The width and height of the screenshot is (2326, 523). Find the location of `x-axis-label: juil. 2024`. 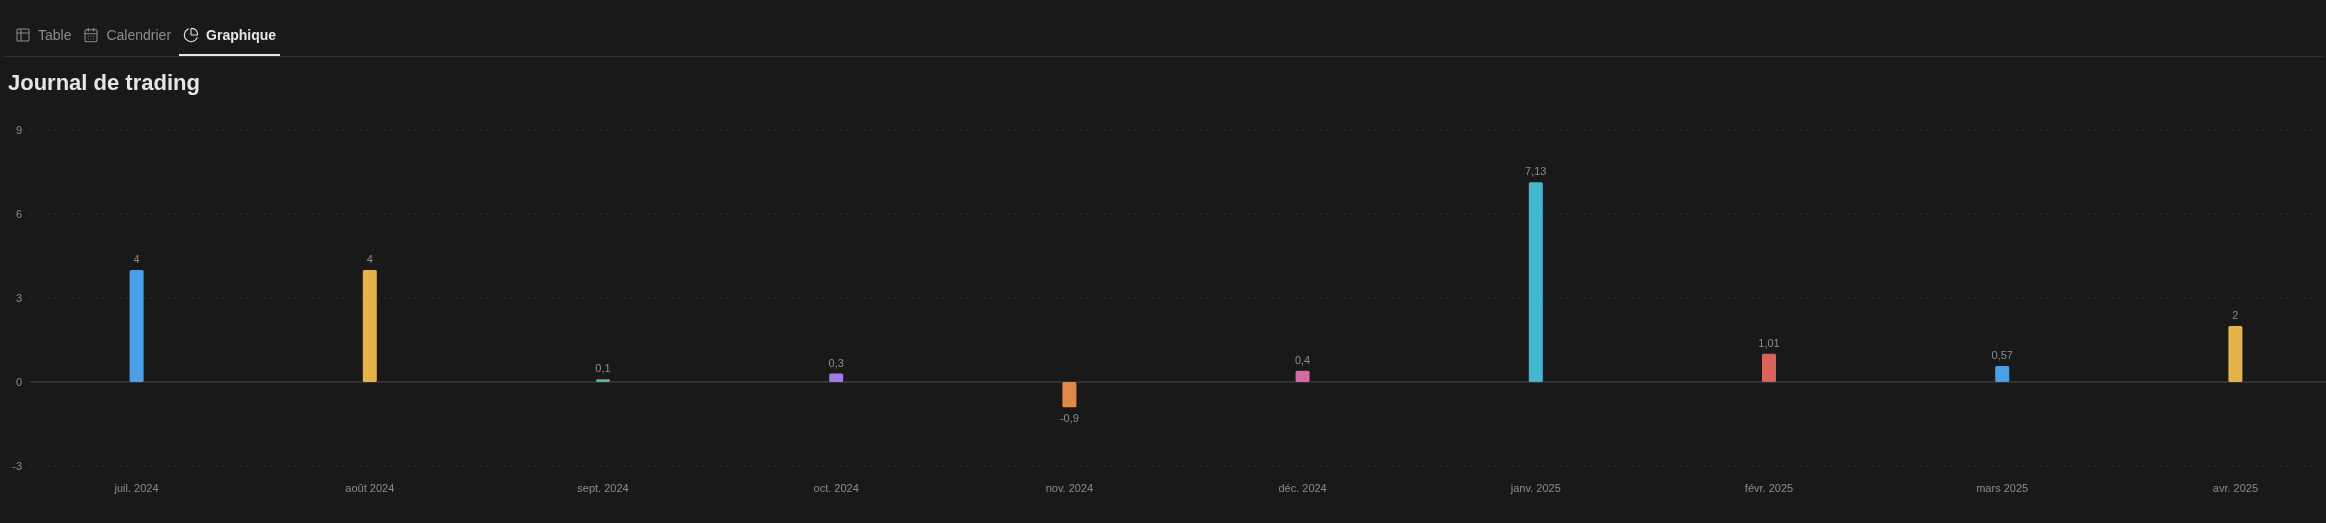

x-axis-label: juil. 2024 is located at coordinates (136, 488).